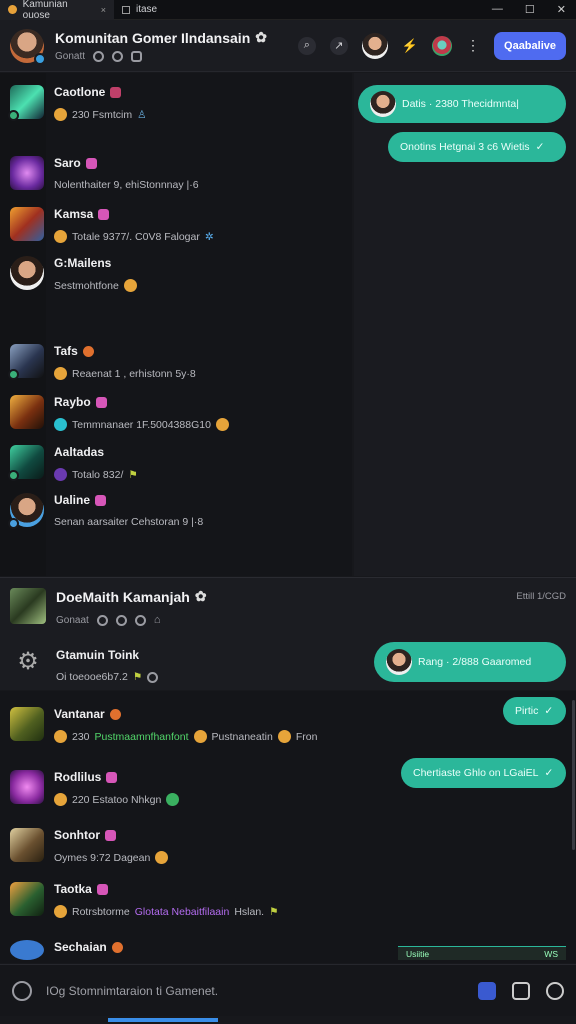  Describe the element at coordinates (288, 990) in the screenshot. I see `message-composer: IOg Stomnimtaraion ti Gamenet.` at that location.